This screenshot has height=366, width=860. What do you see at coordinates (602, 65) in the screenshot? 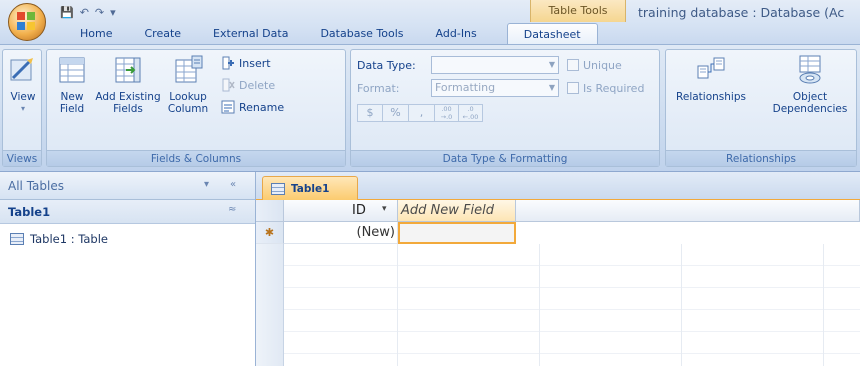
I see `unique-label: Unique` at bounding box center [602, 65].